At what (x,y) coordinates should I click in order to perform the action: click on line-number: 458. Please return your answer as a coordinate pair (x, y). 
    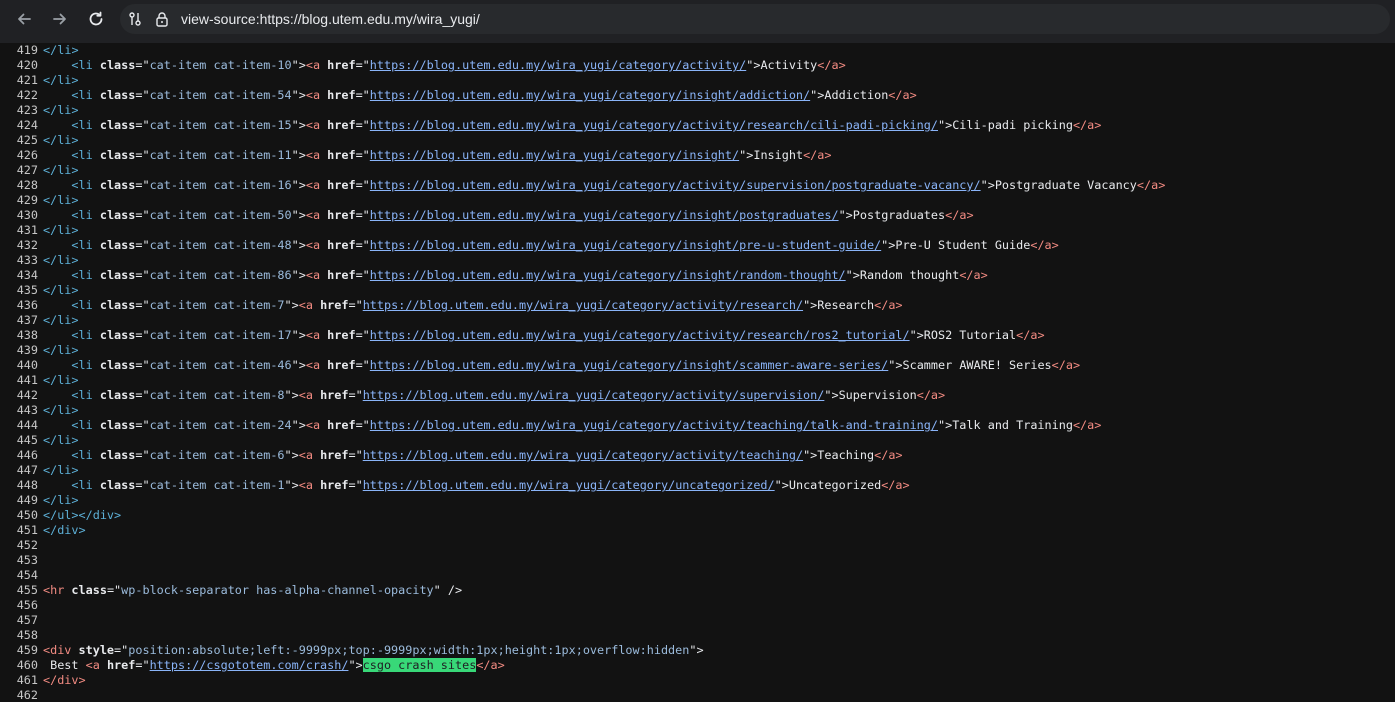
    Looking at the image, I should click on (27, 635).